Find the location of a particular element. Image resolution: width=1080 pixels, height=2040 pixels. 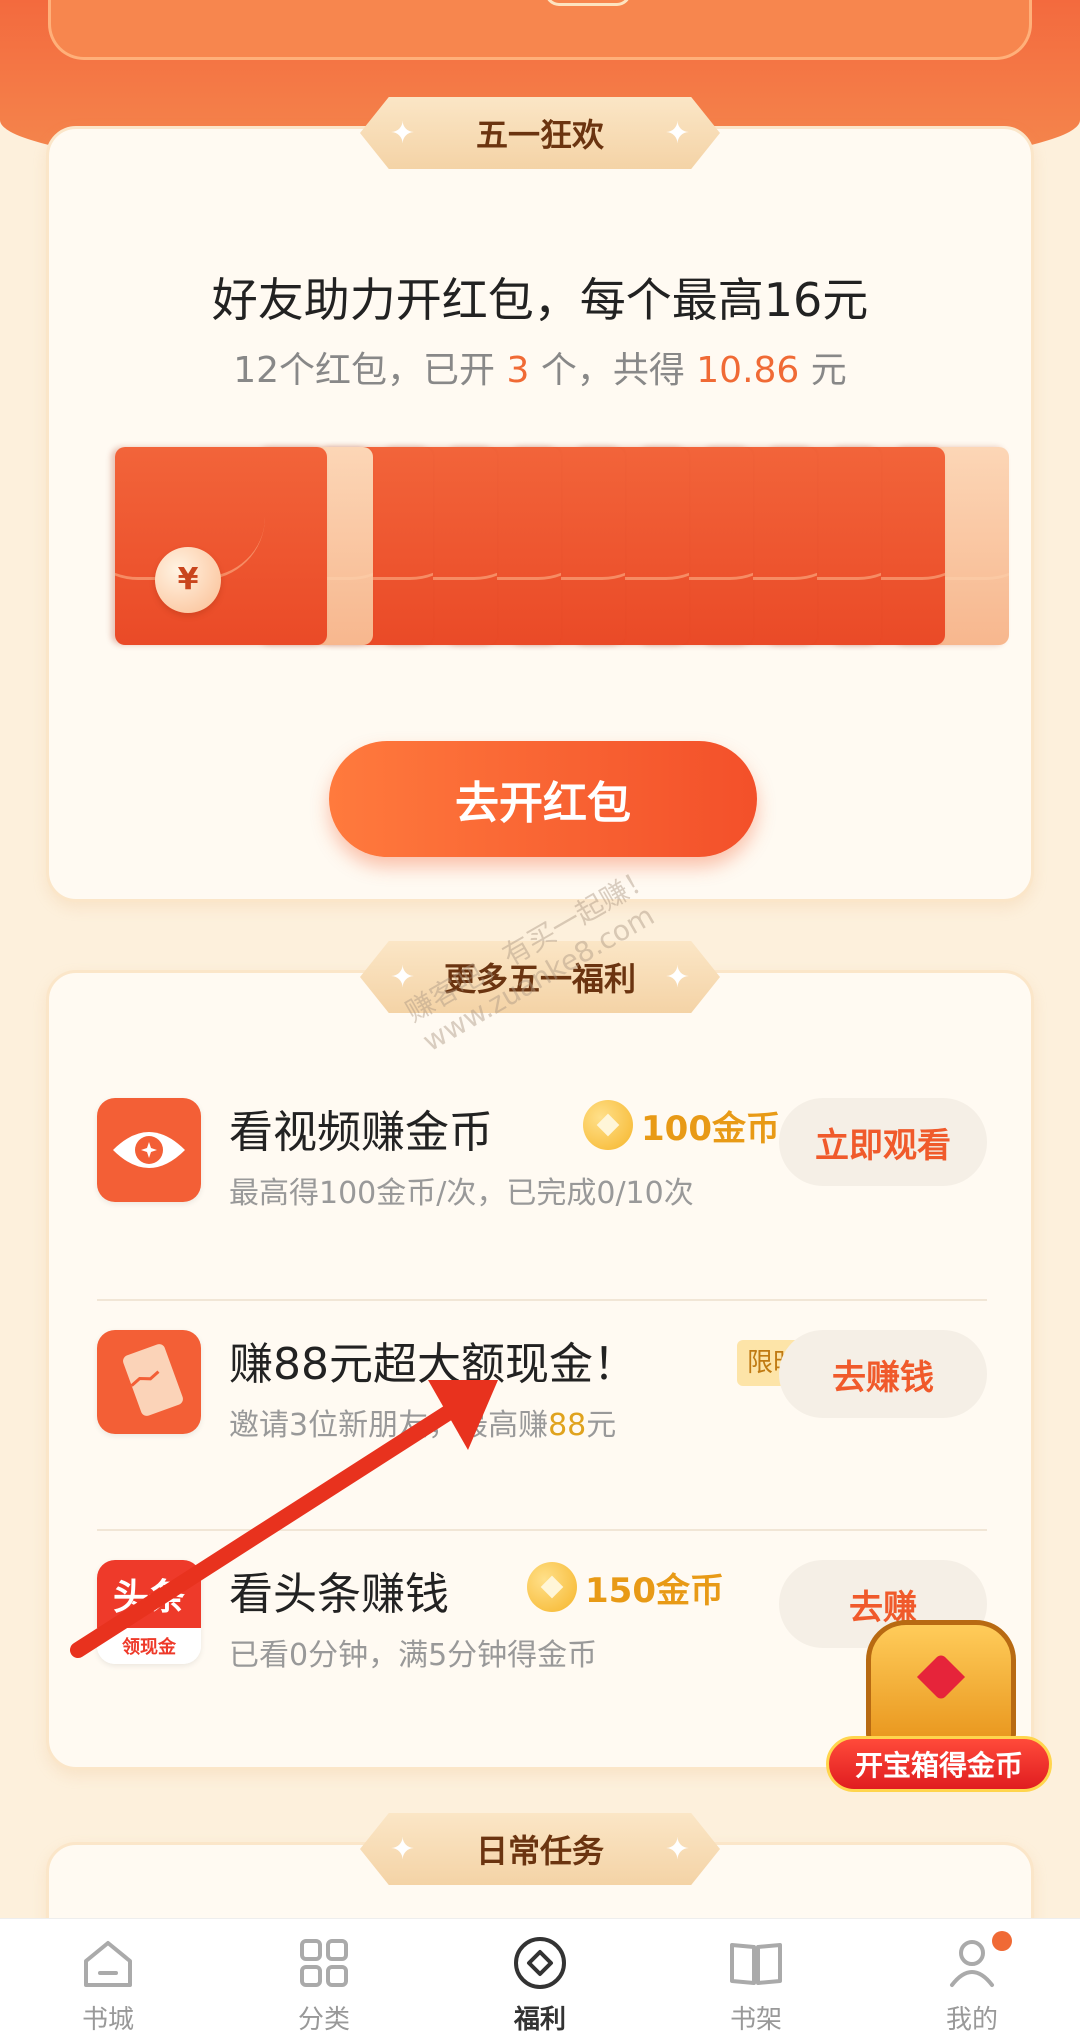

task-desc: 已看0分钟，满5分钟得金币 is located at coordinates (413, 1655).